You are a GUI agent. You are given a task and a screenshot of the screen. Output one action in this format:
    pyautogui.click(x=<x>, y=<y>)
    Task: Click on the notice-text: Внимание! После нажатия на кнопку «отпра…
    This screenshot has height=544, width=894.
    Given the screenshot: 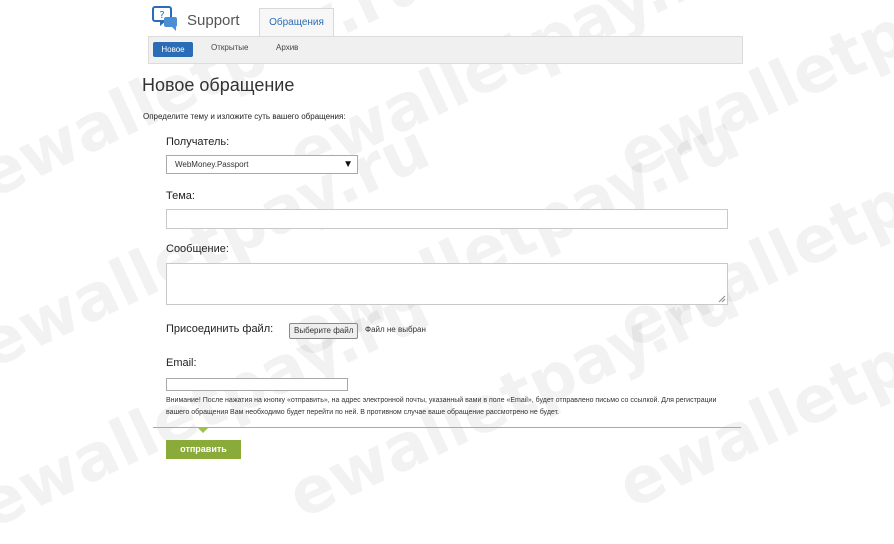 What is the action you would take?
    pyautogui.click(x=441, y=406)
    